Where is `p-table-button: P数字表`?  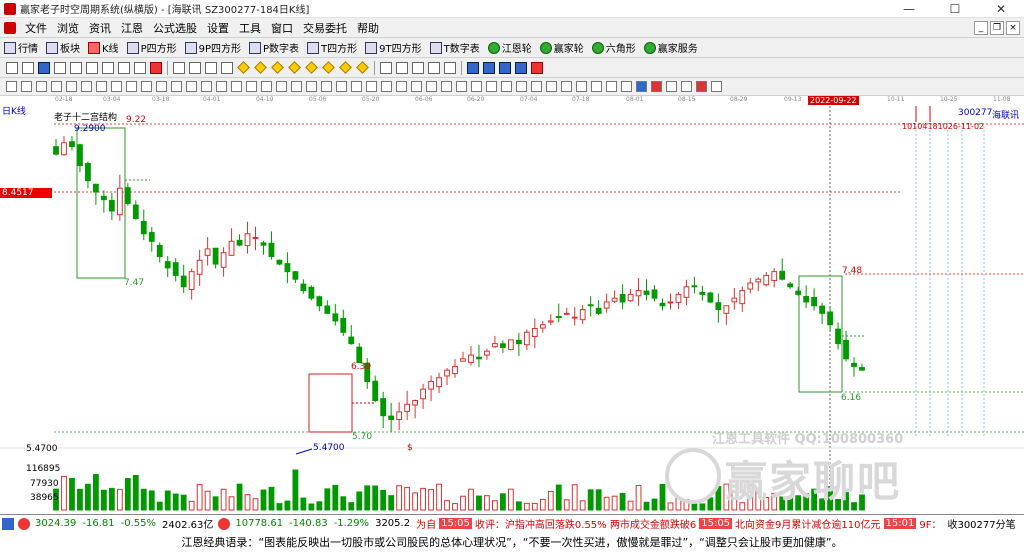 p-table-button: P数字表 is located at coordinates (274, 47).